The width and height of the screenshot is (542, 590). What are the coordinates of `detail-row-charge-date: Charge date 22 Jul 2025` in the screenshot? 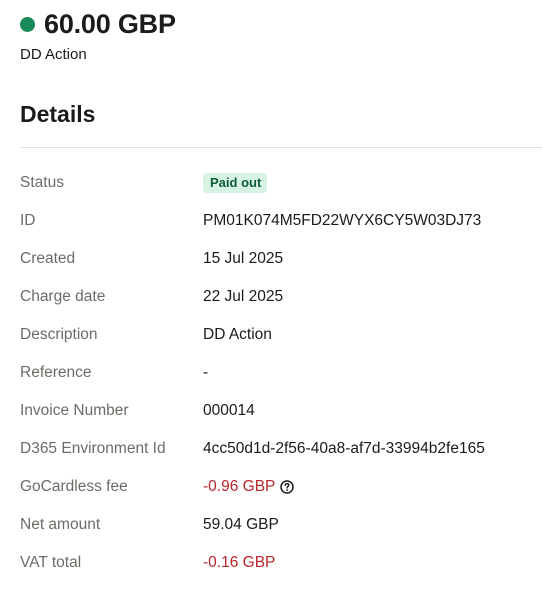 It's located at (281, 297).